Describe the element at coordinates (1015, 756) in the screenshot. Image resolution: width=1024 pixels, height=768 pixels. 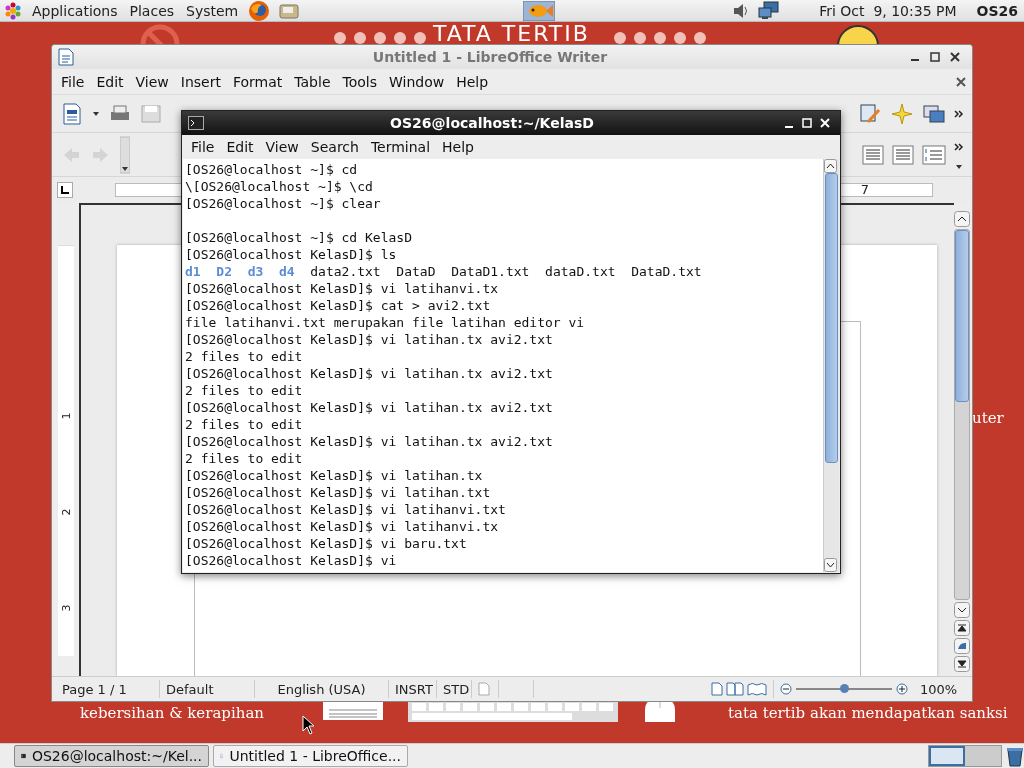
I see `trash-icon` at that location.